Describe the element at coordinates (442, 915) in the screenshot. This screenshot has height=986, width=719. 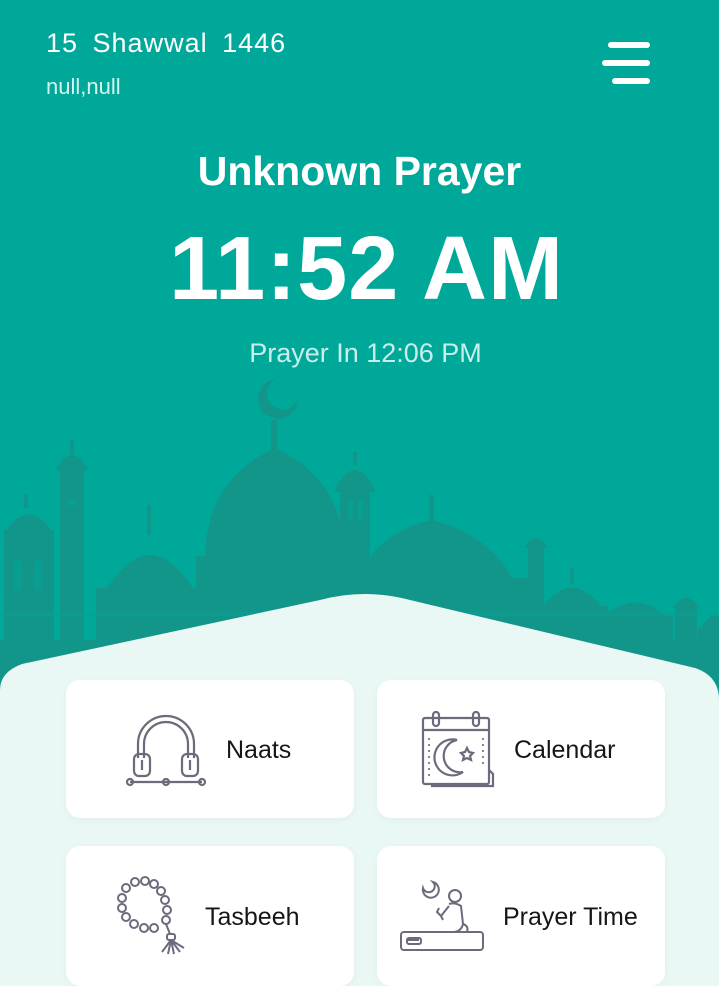
I see `praying-person-icon` at that location.